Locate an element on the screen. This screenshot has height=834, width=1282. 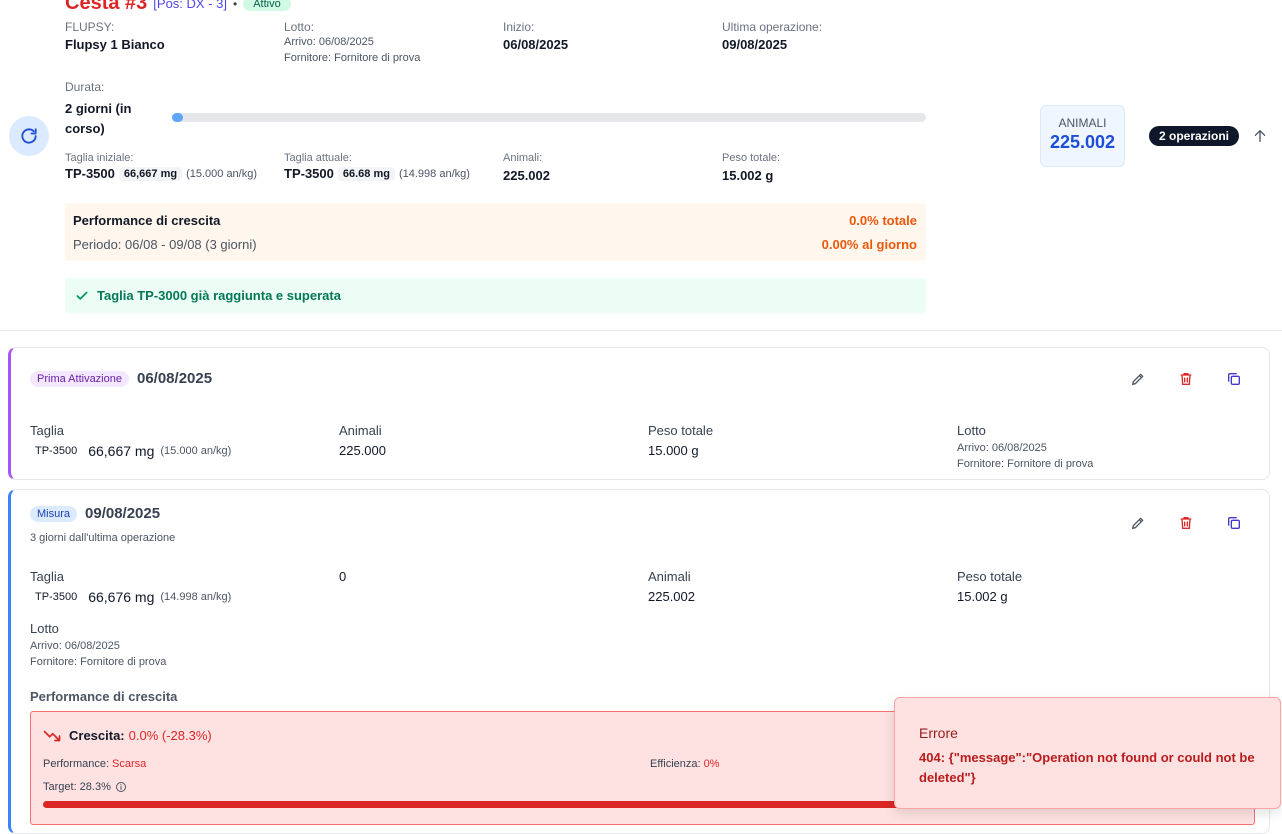
animali-summary-box: ANIMALI 225.002 is located at coordinates (1082, 136).